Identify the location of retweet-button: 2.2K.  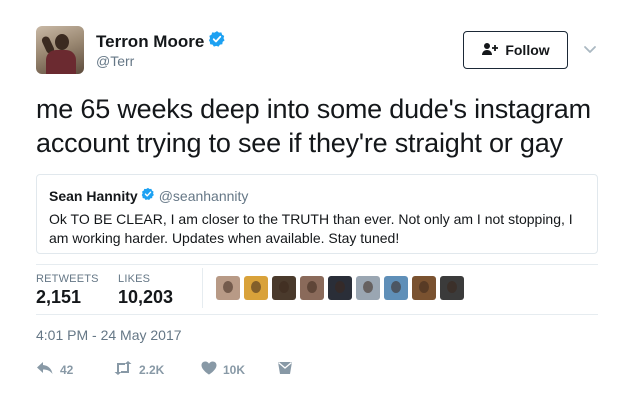
(157, 369).